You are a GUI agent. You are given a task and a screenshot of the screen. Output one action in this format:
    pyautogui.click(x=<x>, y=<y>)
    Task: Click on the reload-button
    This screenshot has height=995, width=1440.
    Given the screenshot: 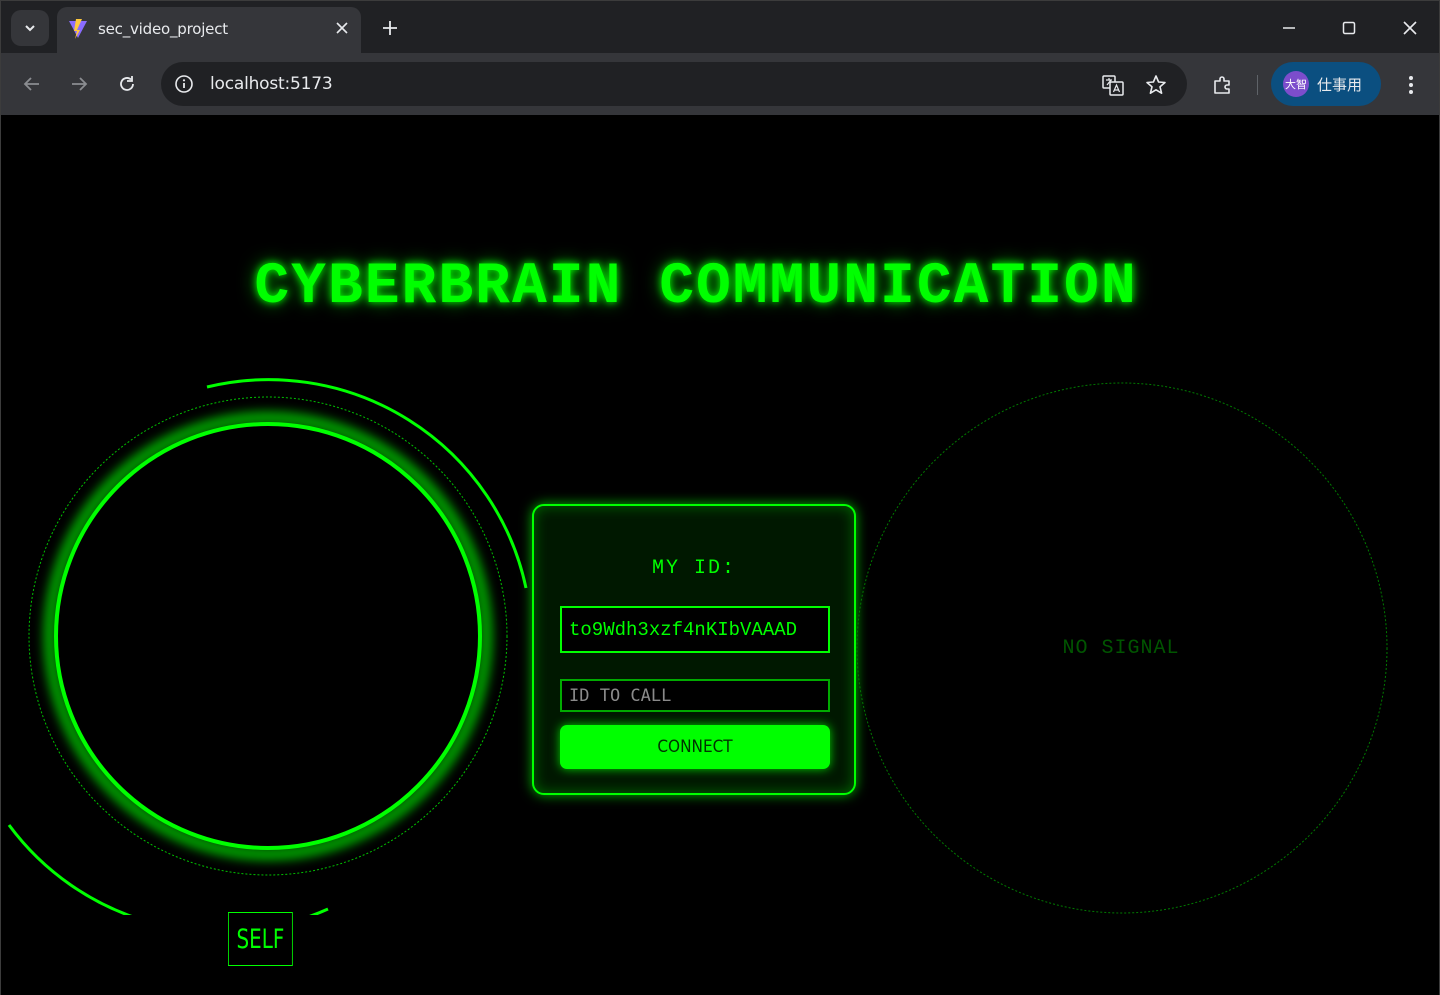 What is the action you would take?
    pyautogui.click(x=127, y=84)
    